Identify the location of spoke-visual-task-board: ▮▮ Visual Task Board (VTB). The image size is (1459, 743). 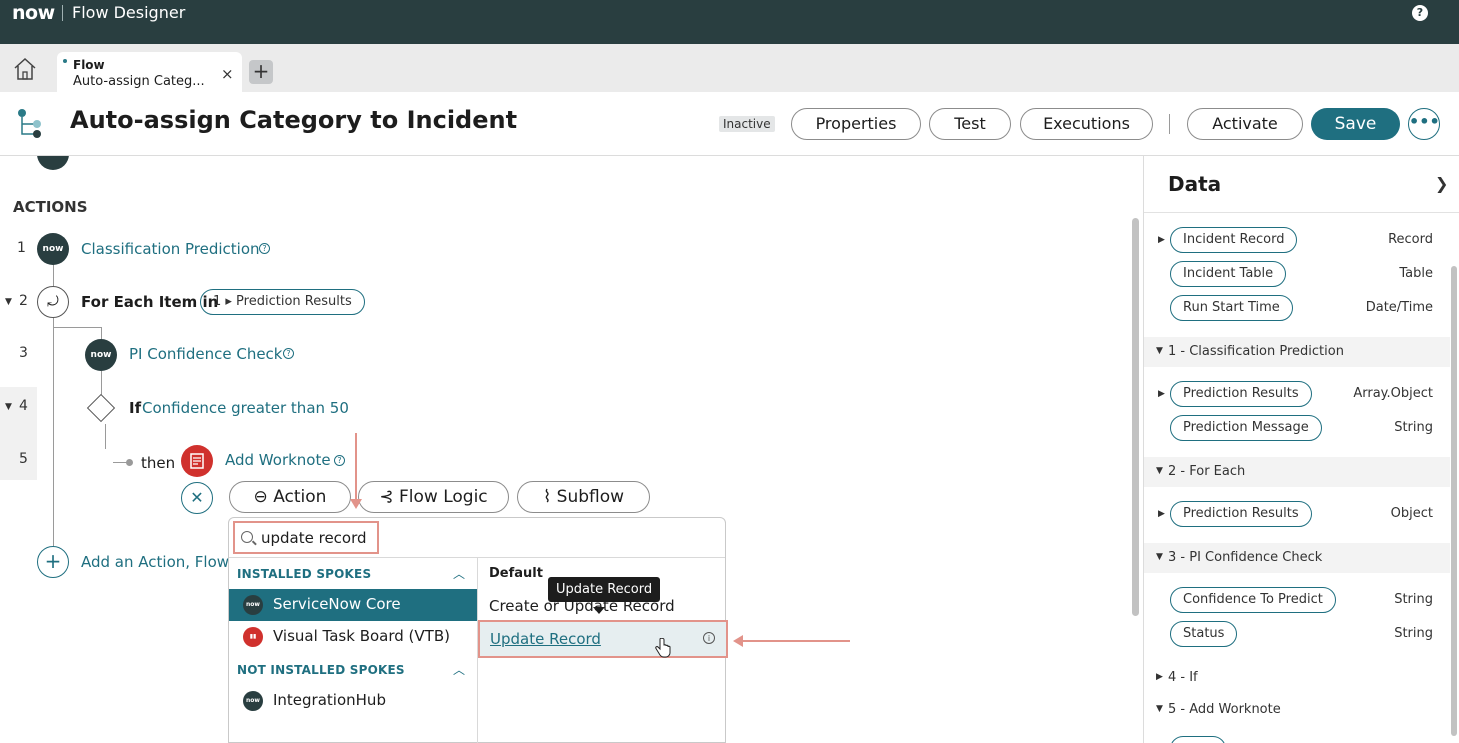
(353, 637).